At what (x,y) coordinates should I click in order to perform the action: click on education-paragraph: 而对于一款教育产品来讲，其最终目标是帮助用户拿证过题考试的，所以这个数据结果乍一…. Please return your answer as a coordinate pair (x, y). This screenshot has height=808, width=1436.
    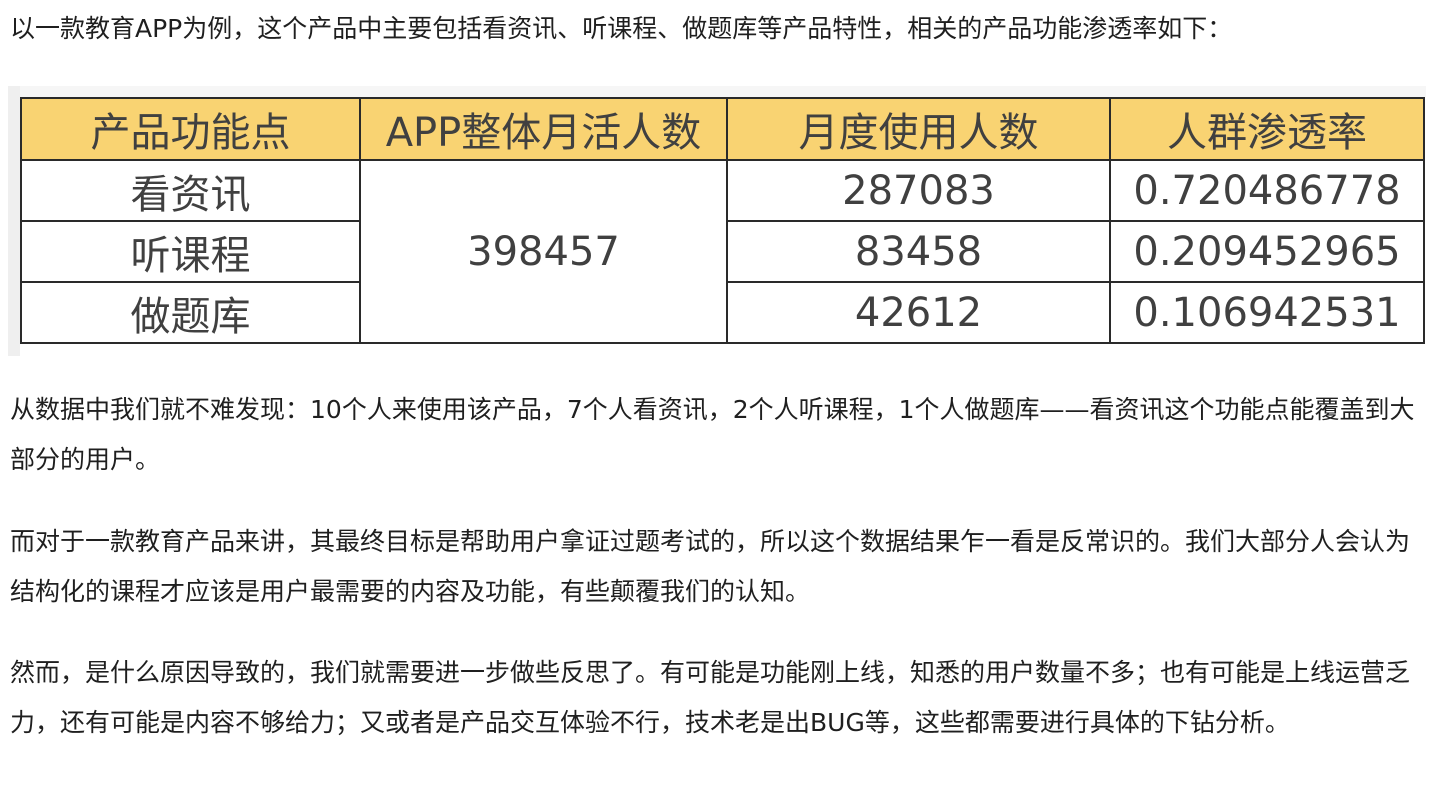
    Looking at the image, I should click on (710, 566).